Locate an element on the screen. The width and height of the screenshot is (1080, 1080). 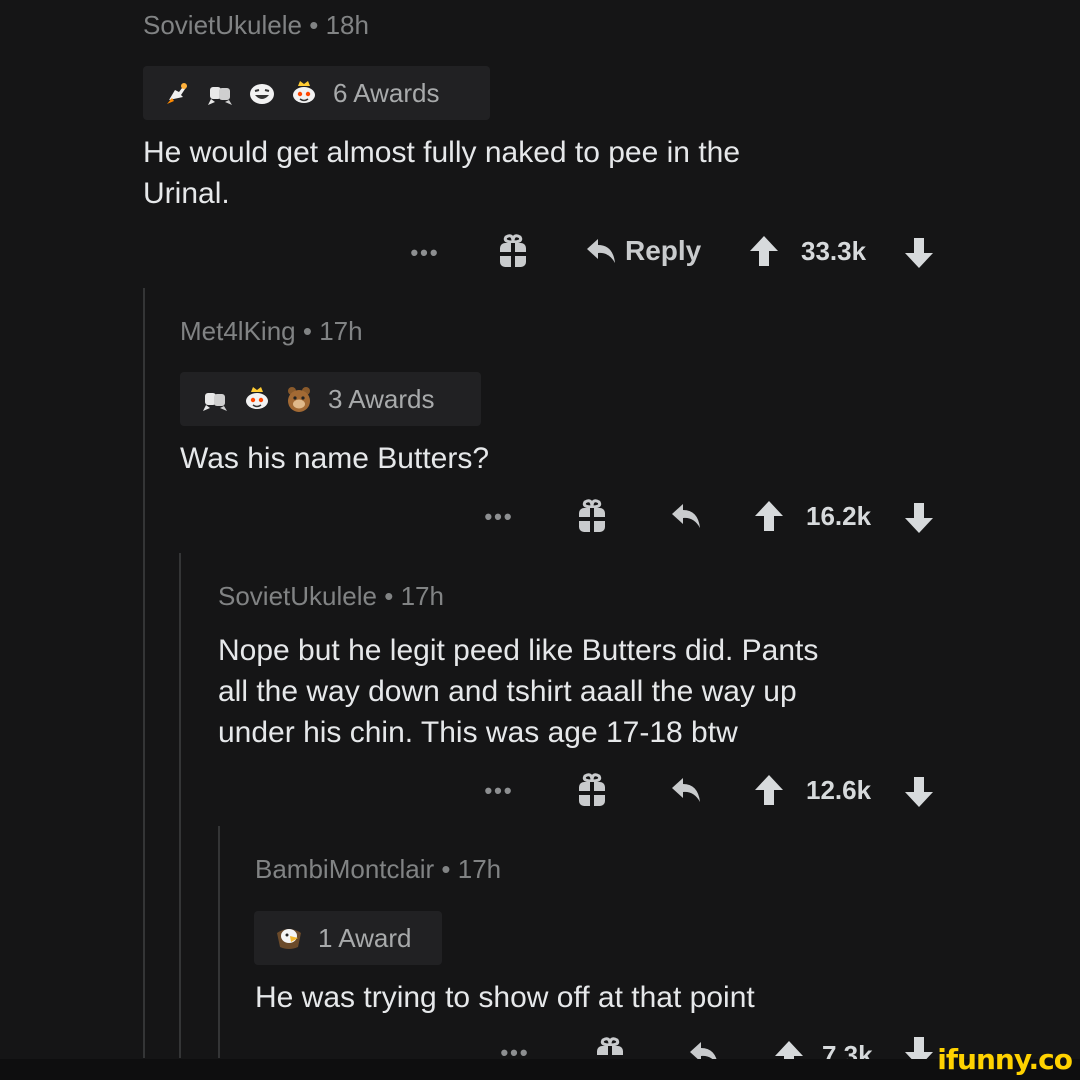
comment-body-line: He was trying to show off at that point is located at coordinates (505, 997).